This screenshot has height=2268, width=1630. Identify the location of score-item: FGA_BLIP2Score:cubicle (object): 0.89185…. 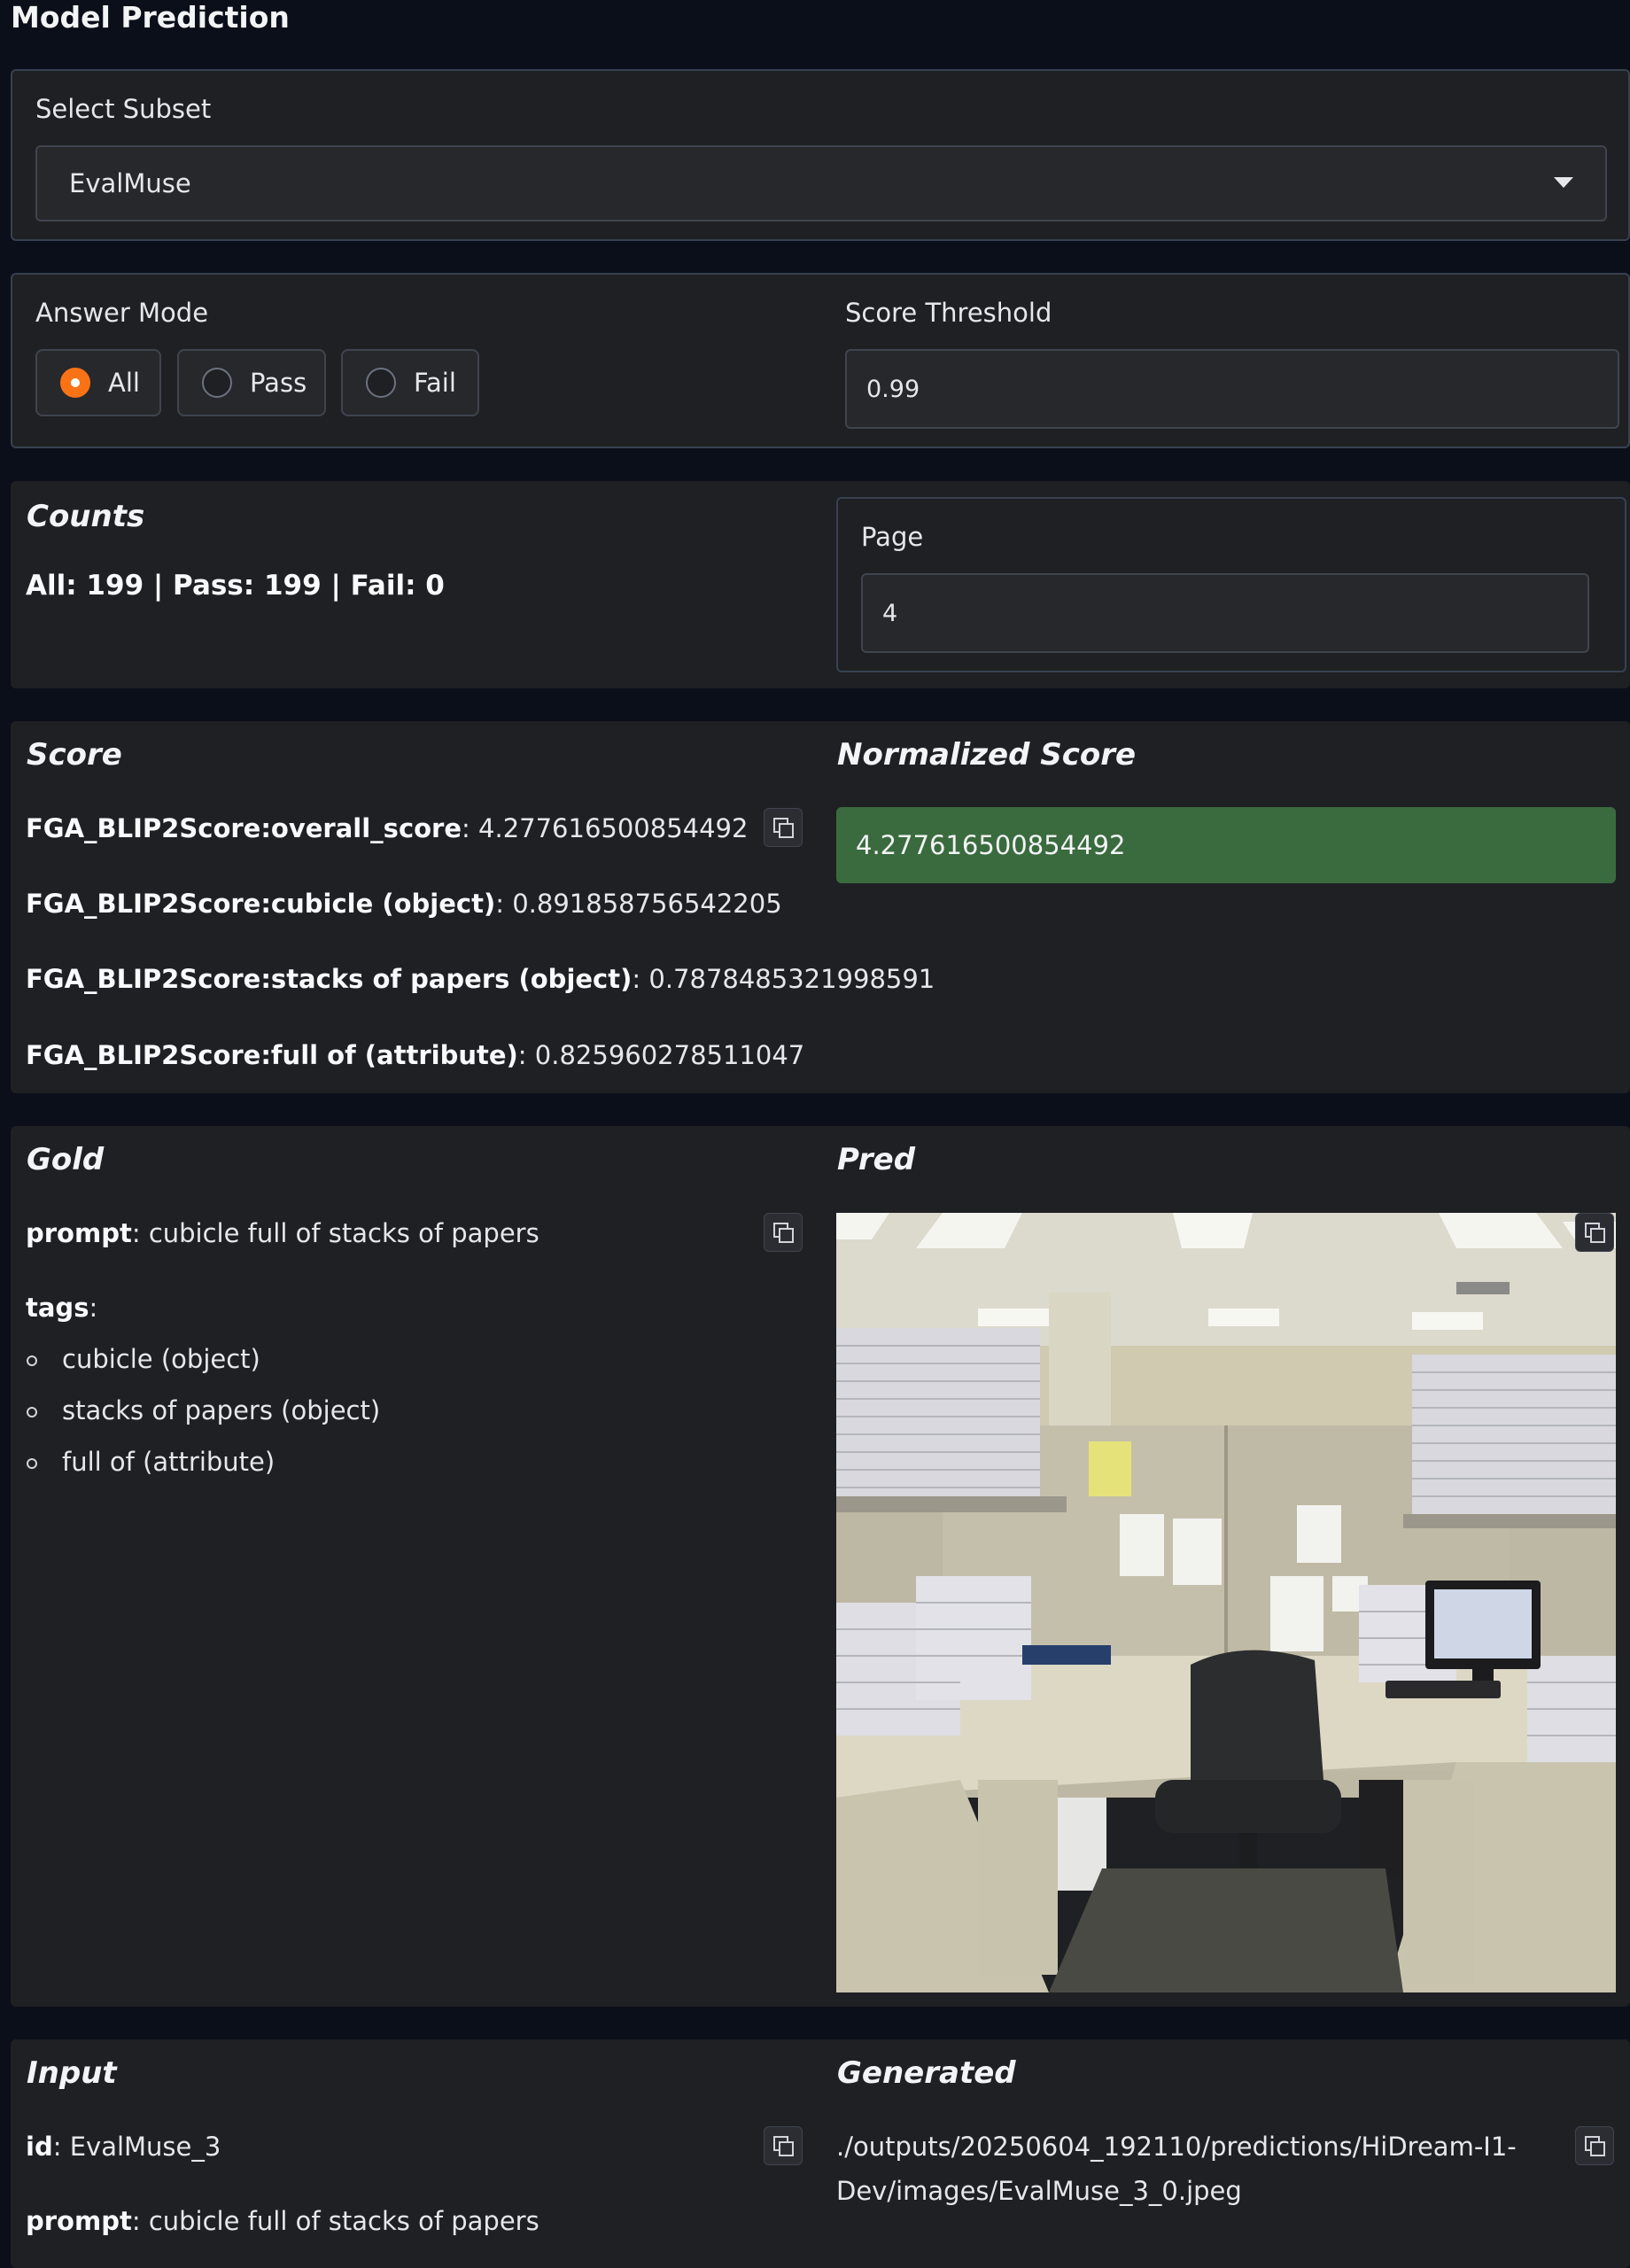
(404, 904).